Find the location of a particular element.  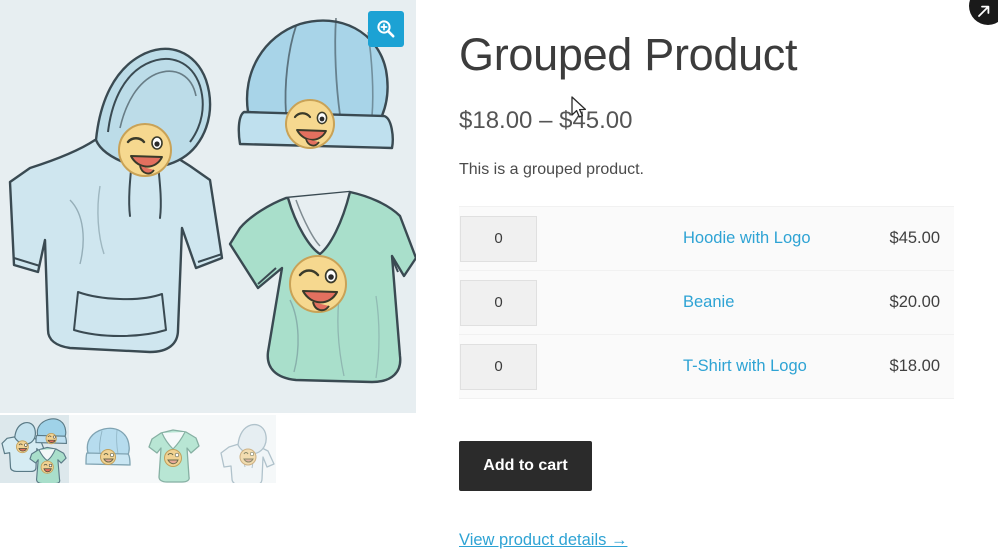

page-title: Grouped Product is located at coordinates (628, 54).